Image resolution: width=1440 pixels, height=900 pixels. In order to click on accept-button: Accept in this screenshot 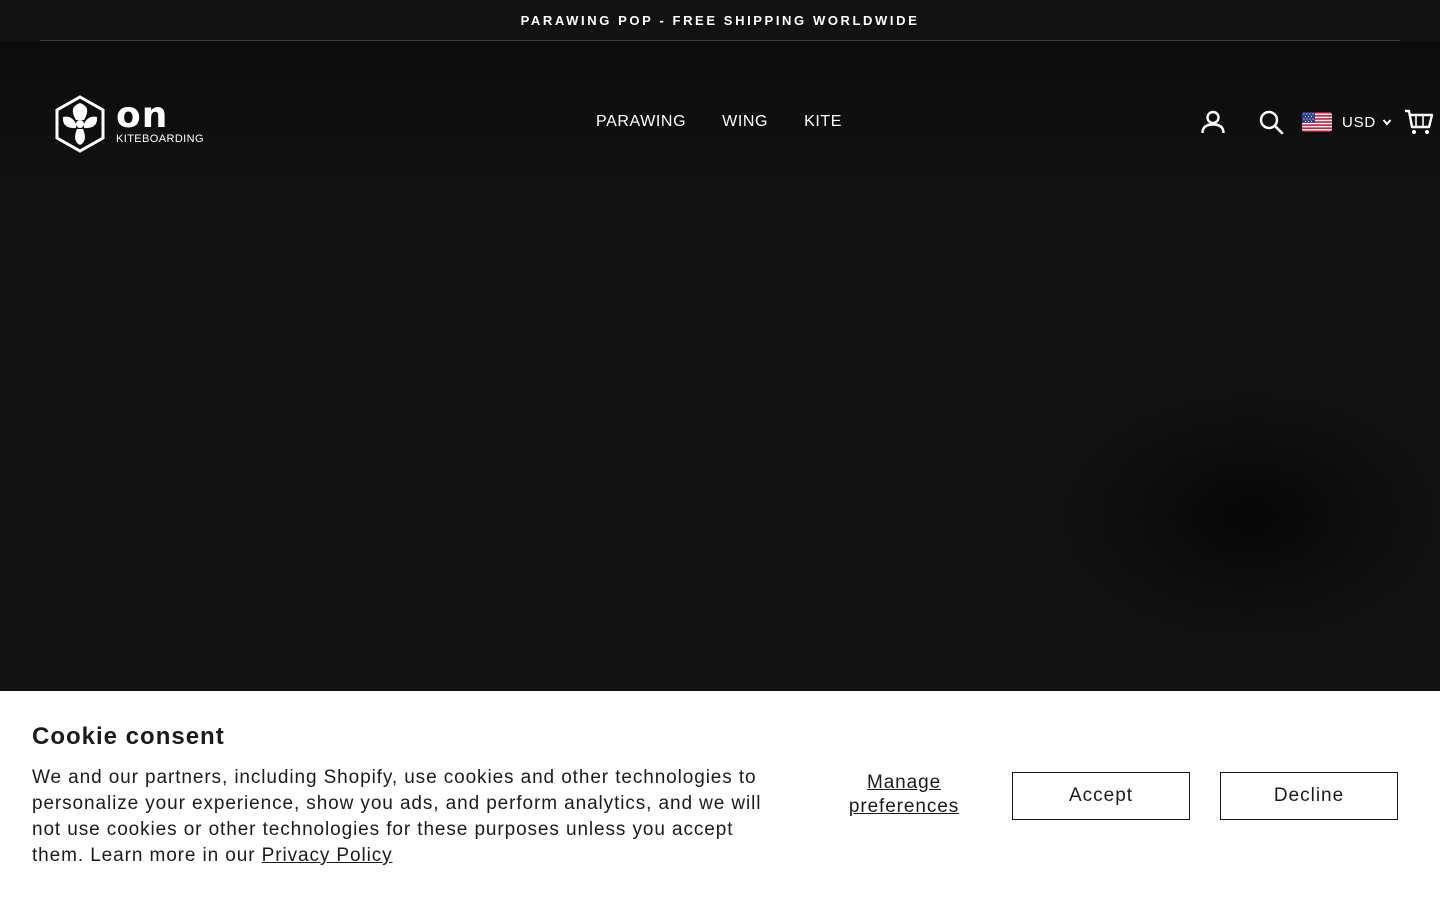, I will do `click(1101, 796)`.